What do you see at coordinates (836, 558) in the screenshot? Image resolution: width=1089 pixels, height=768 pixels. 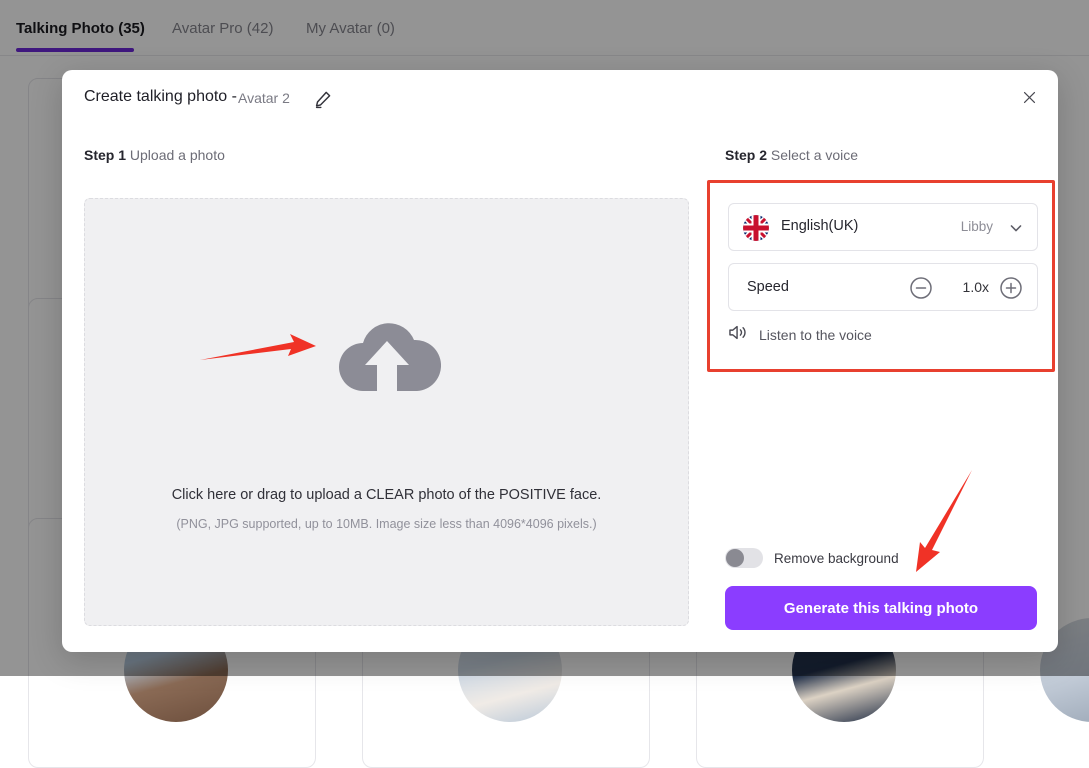 I see `remove-background-label: Remove background` at bounding box center [836, 558].